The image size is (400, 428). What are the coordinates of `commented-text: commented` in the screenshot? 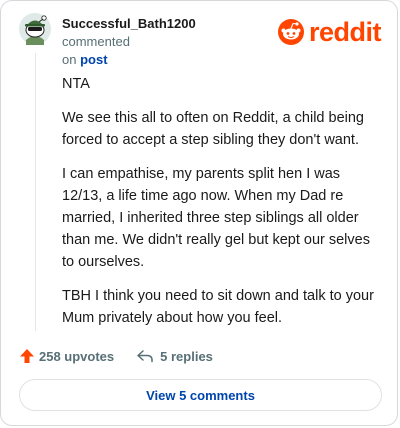 It's located at (96, 41).